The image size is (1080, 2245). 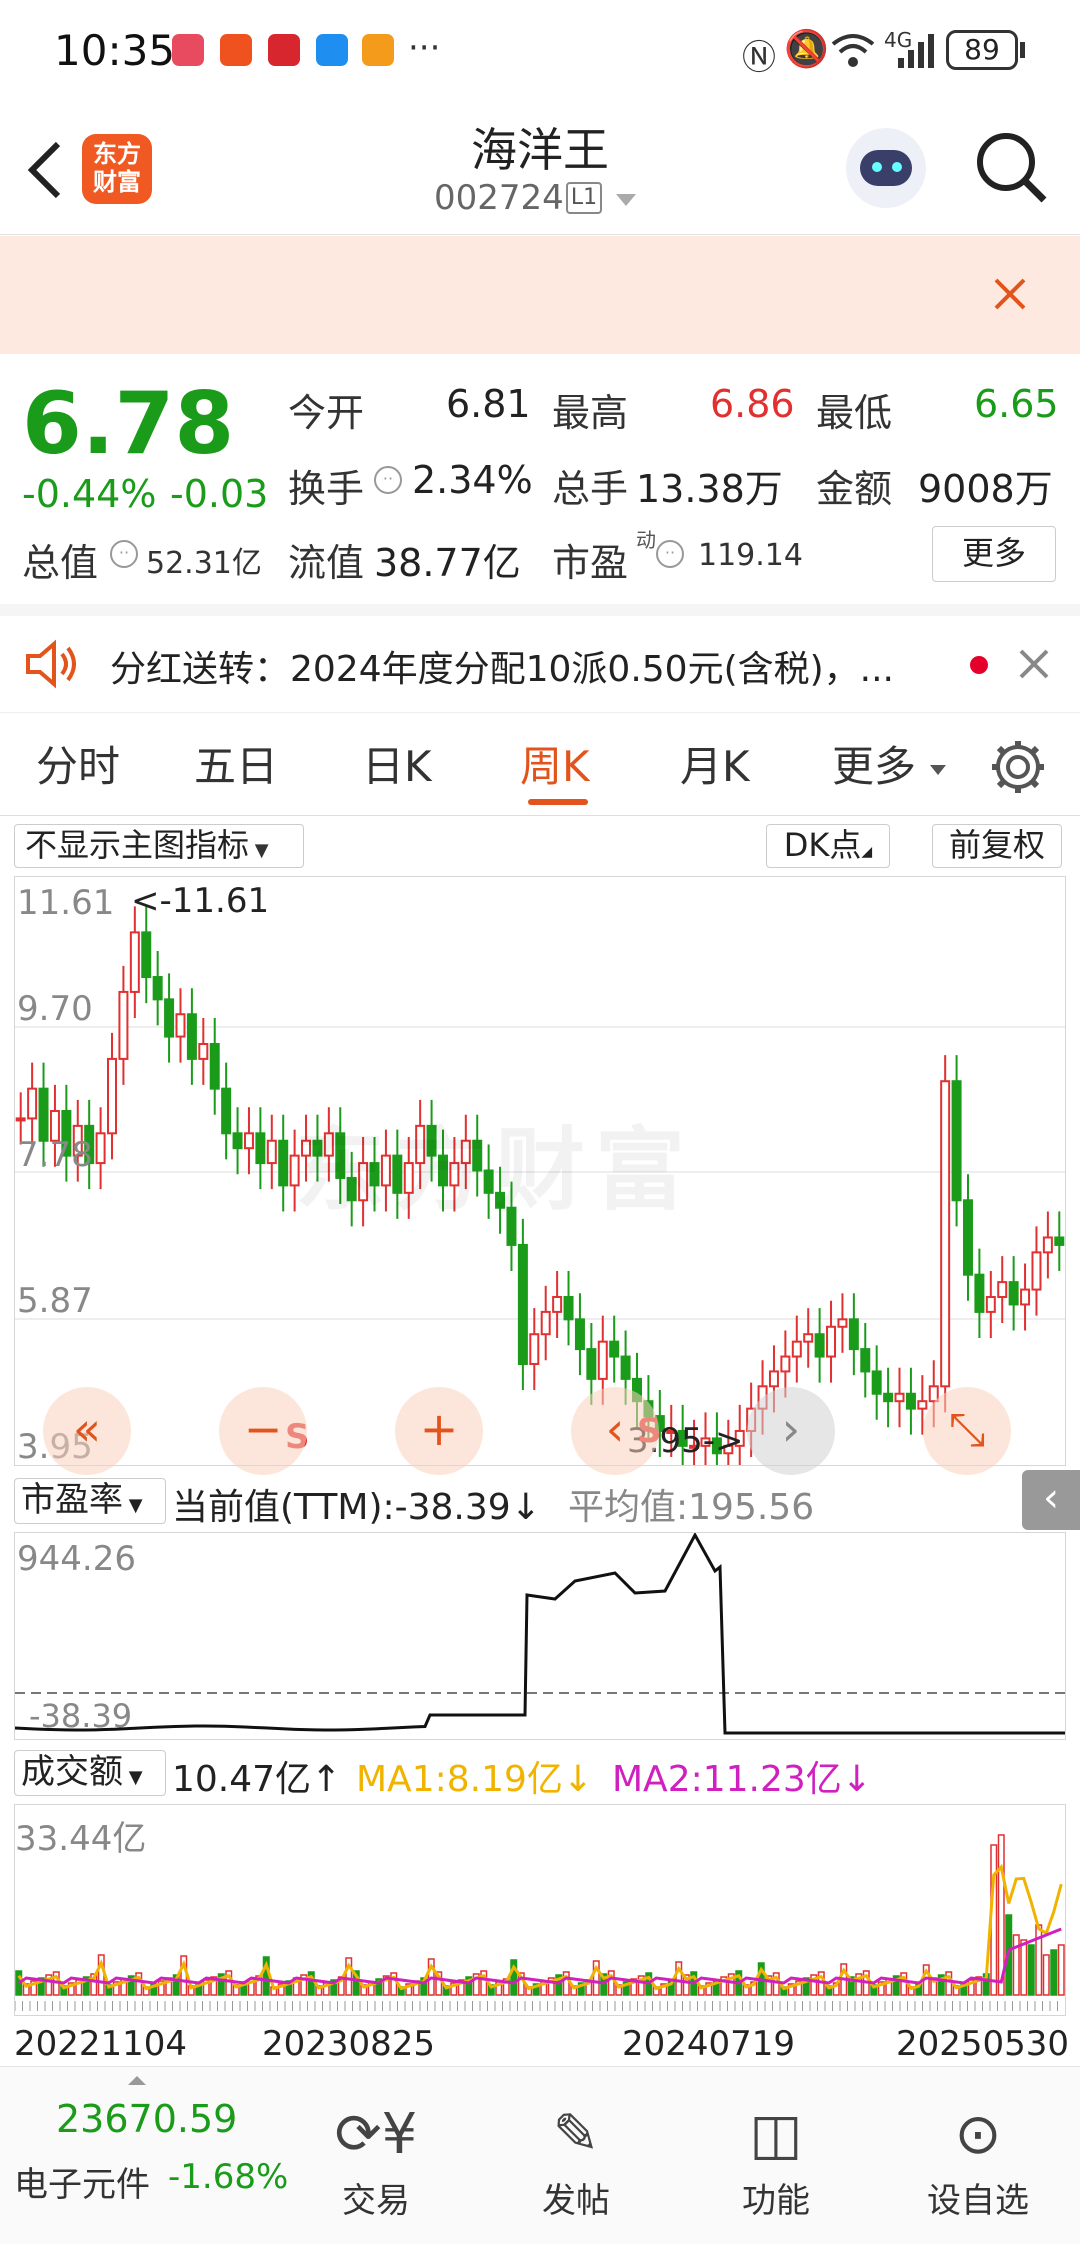 I want to click on x-label-4: 20250530, so click(x=983, y=2044).